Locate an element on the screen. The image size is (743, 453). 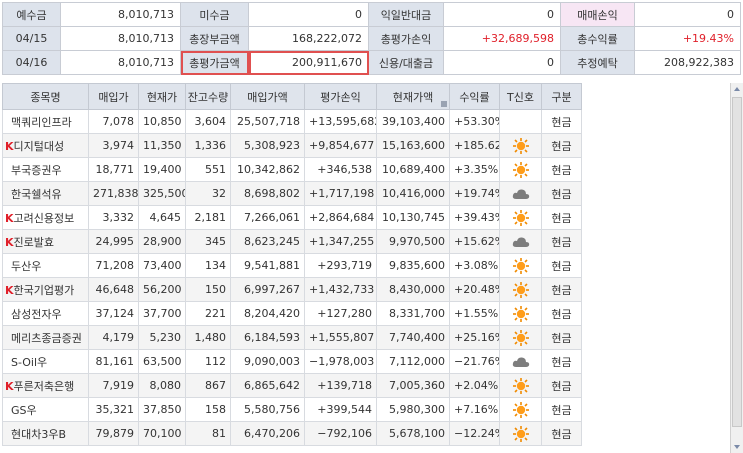
cell-buyamt: 5,308,923 is located at coordinates (267, 145).